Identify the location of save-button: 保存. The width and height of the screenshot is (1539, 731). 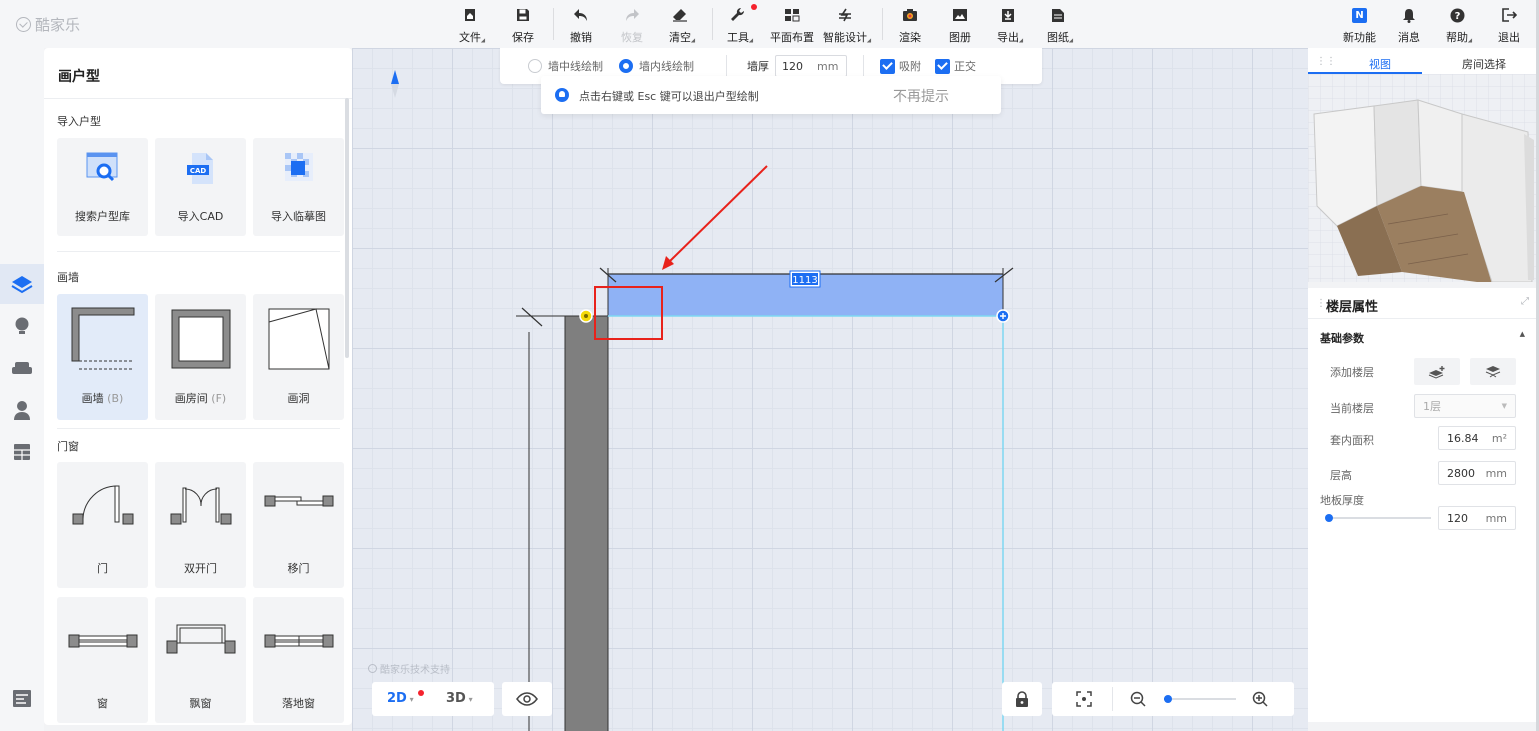
(523, 26).